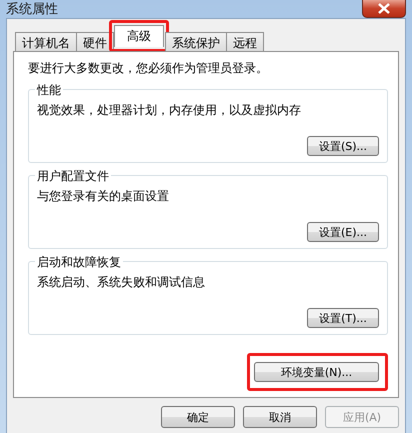 This screenshot has width=412, height=433. I want to click on close-button, so click(384, 9).